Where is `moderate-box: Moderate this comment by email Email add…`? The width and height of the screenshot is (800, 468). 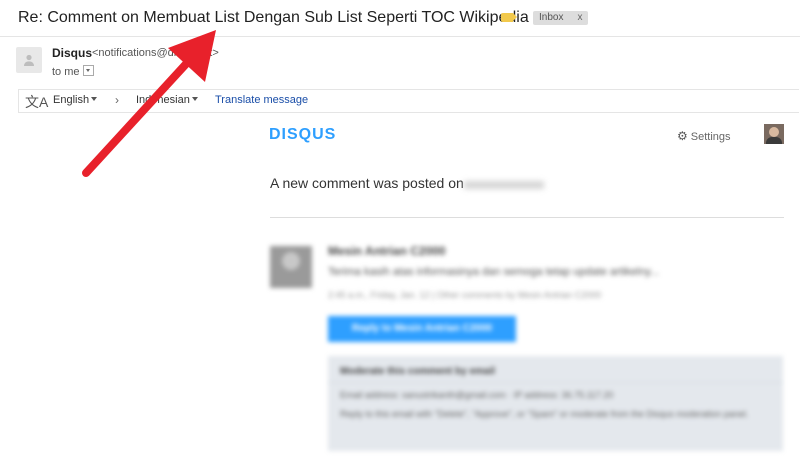
moderate-box: Moderate this comment by email Email add… is located at coordinates (555, 403).